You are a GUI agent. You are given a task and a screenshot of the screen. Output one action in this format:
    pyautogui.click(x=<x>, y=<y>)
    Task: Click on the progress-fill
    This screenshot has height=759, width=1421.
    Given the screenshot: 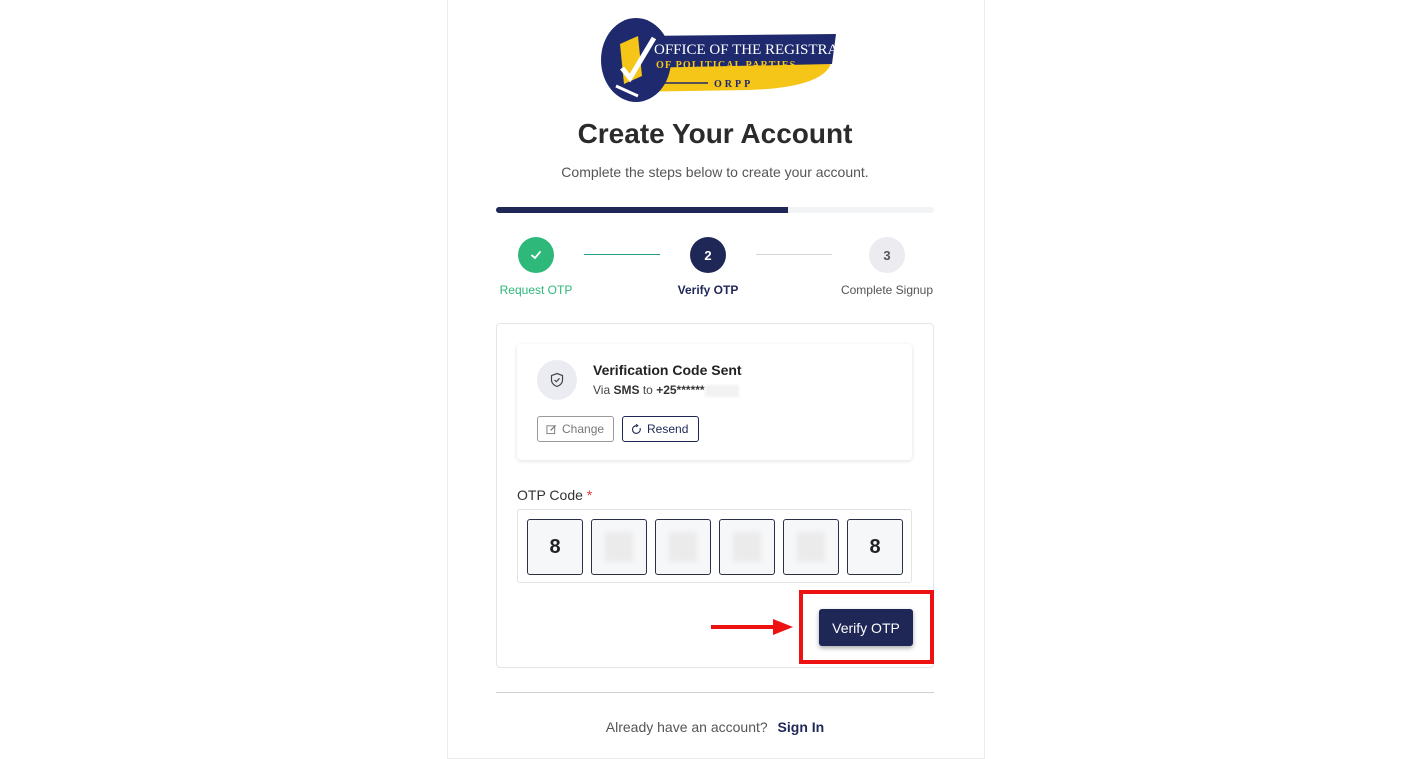 What is the action you would take?
    pyautogui.click(x=642, y=210)
    